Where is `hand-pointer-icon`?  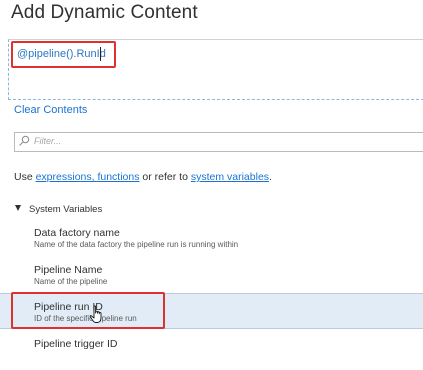 hand-pointer-icon is located at coordinates (95, 314).